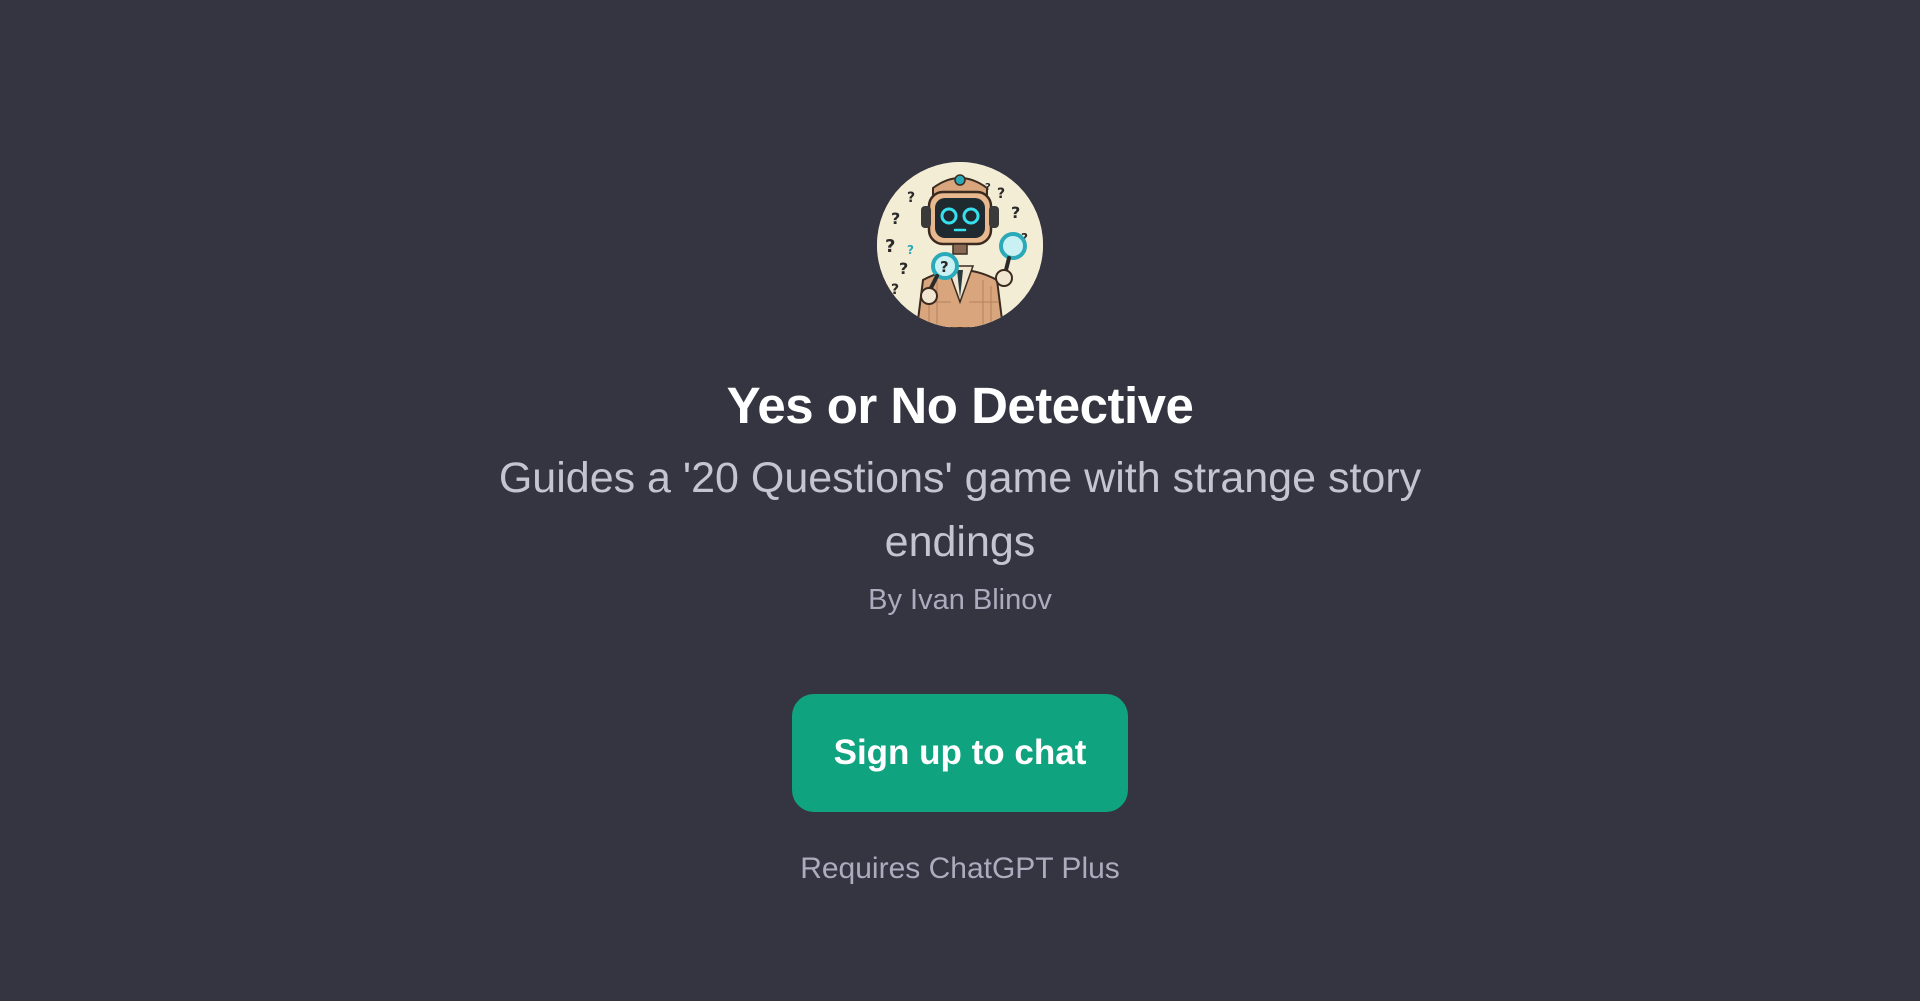 The height and width of the screenshot is (1001, 1920). What do you see at coordinates (960, 245) in the screenshot?
I see `detective-robot-avatar-icon: ? ? ? ? ? ? ? ? ? ?` at bounding box center [960, 245].